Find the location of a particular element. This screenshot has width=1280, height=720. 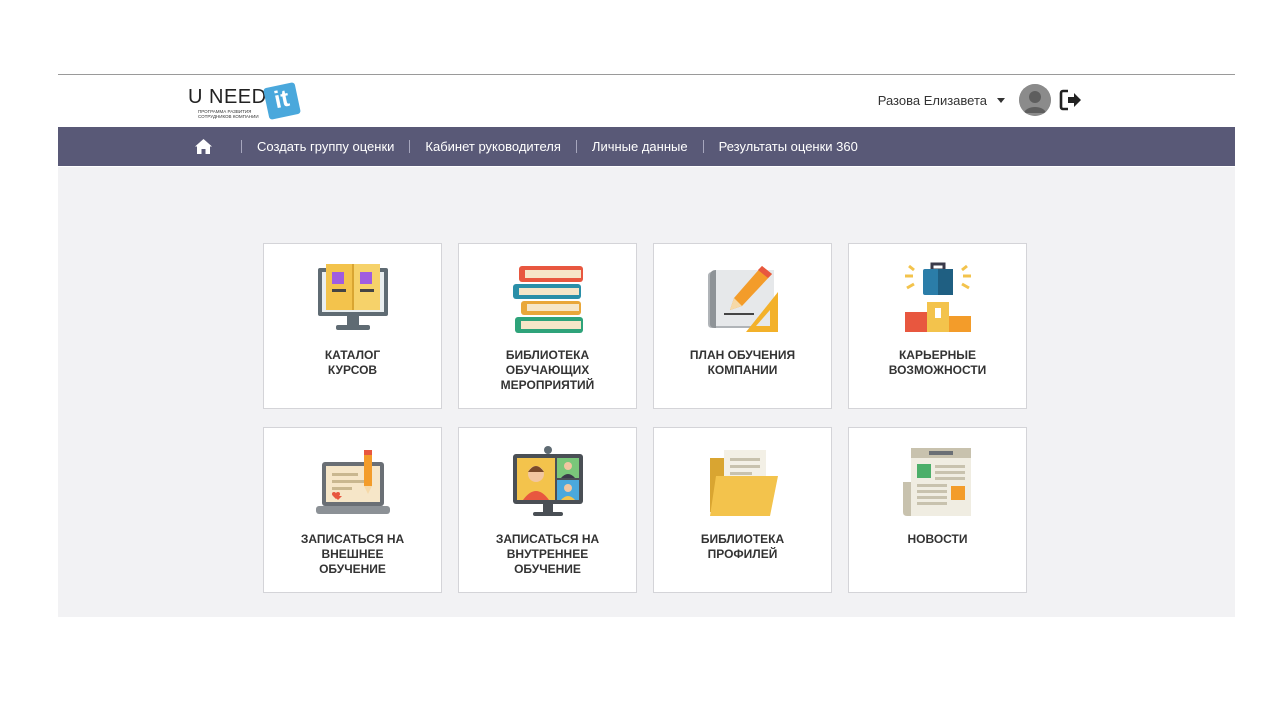

tile-label: БИБЛИОТЕКА ОБУЧАЮЩИХ МЕРОПРИЯТИЙ is located at coordinates (547, 370).